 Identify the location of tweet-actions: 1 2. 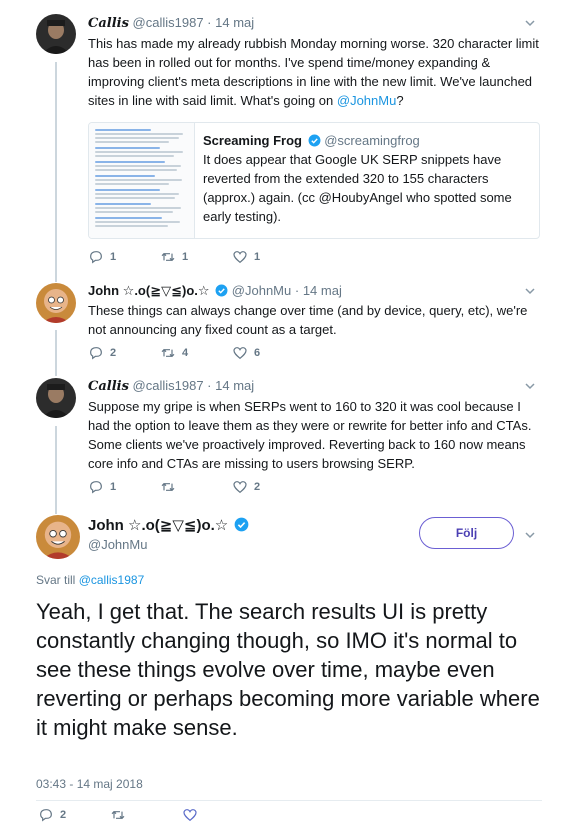
(196, 487).